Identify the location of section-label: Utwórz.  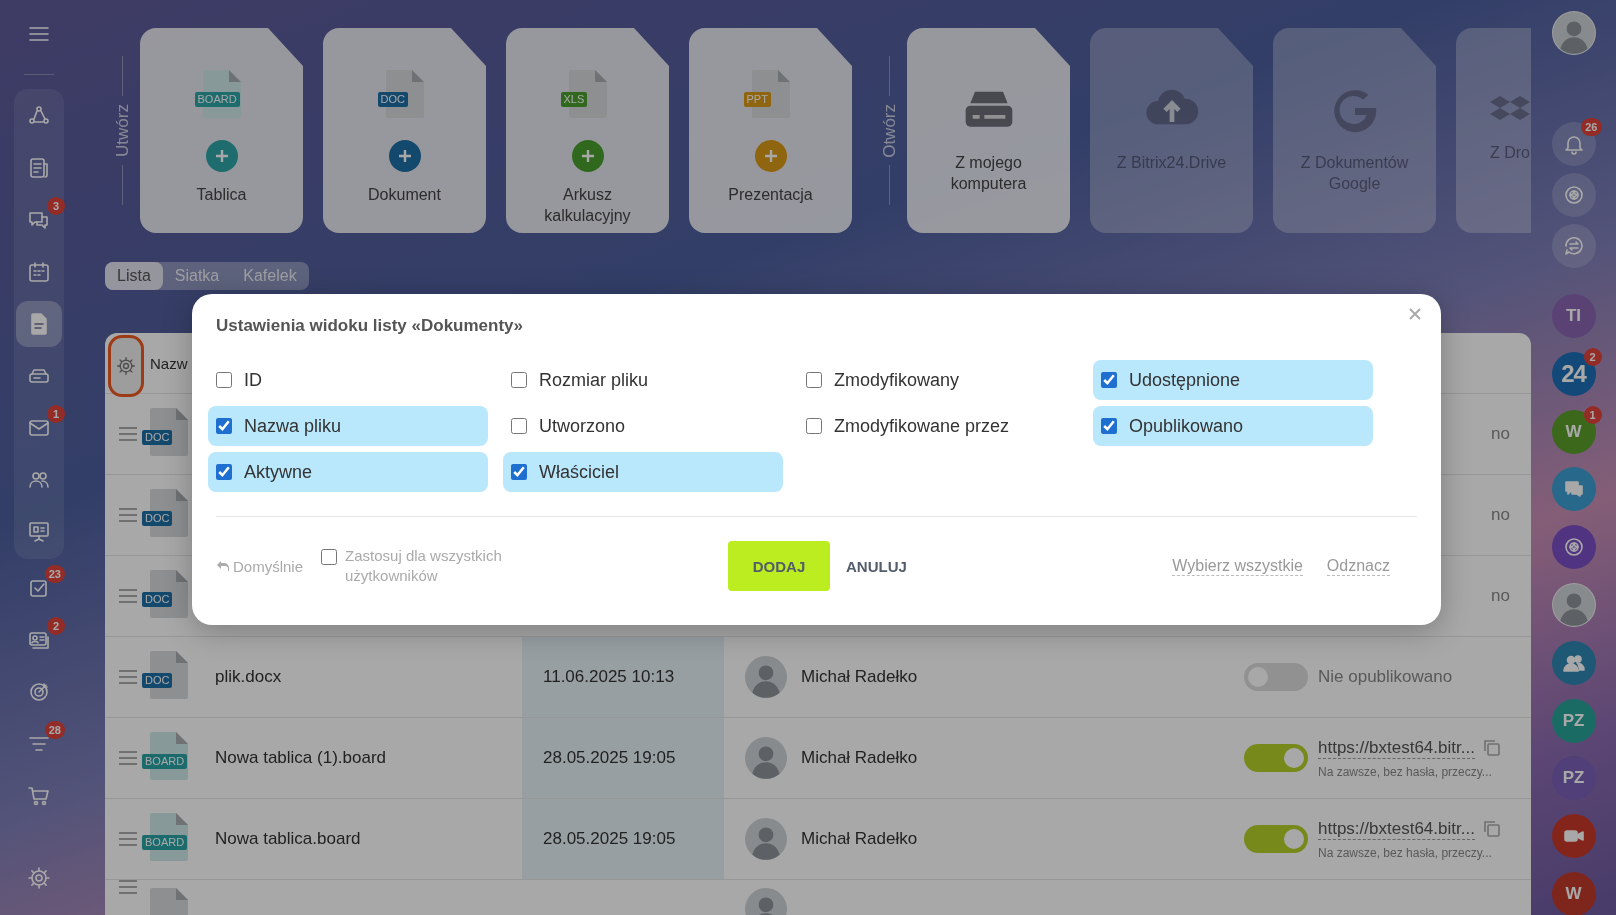
(122, 130).